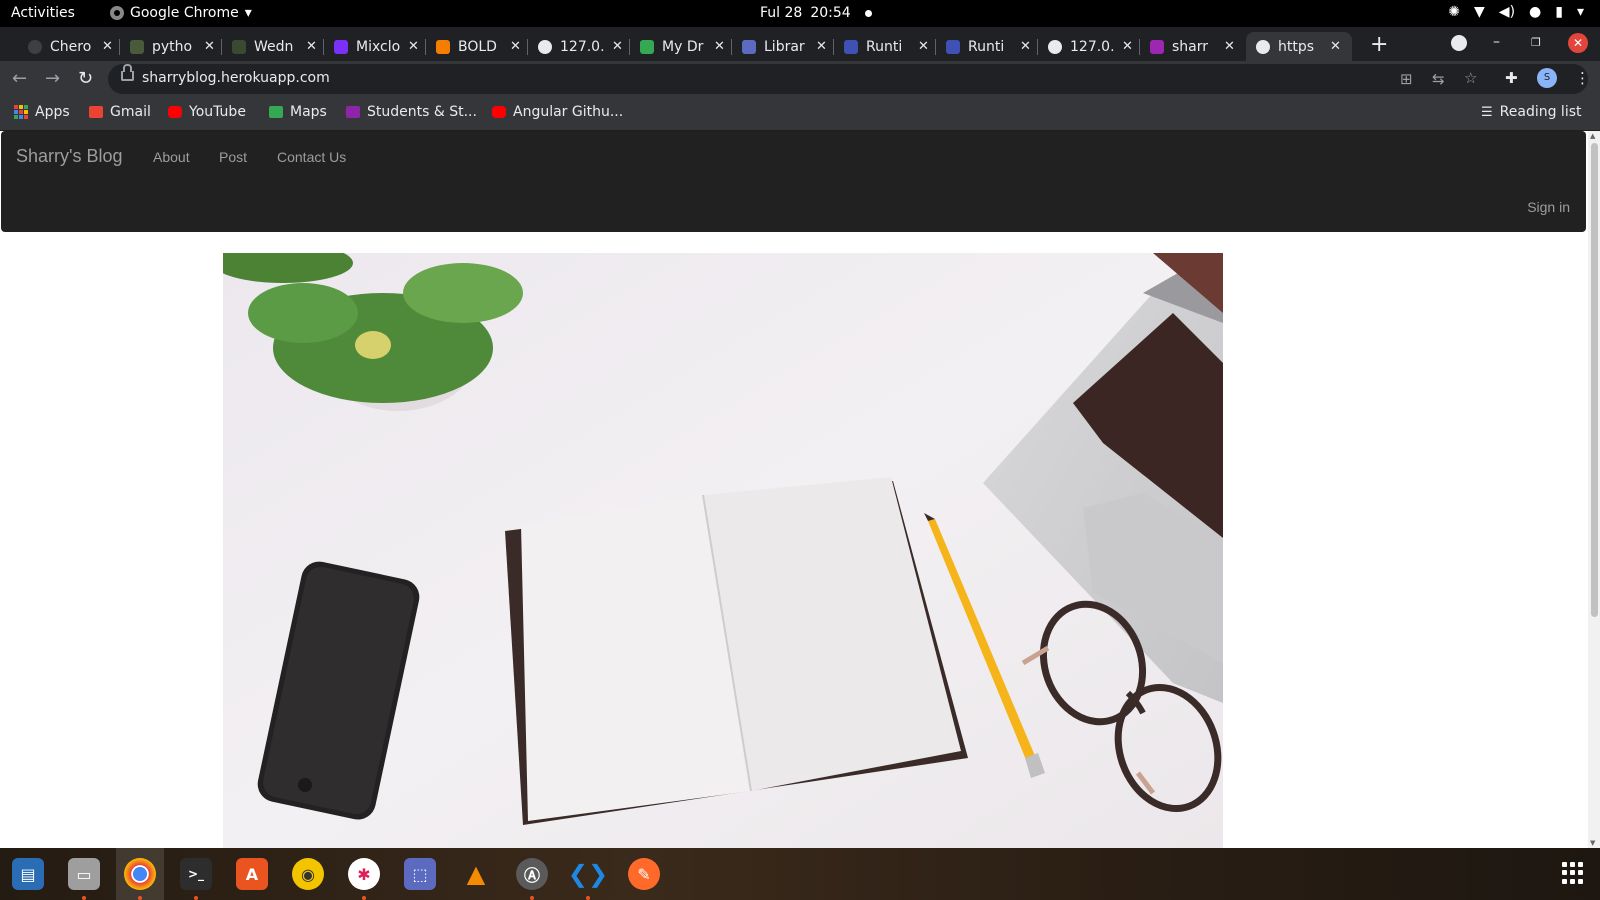 The height and width of the screenshot is (900, 1600). What do you see at coordinates (1536, 42) in the screenshot?
I see `maximize-icon: ❐` at bounding box center [1536, 42].